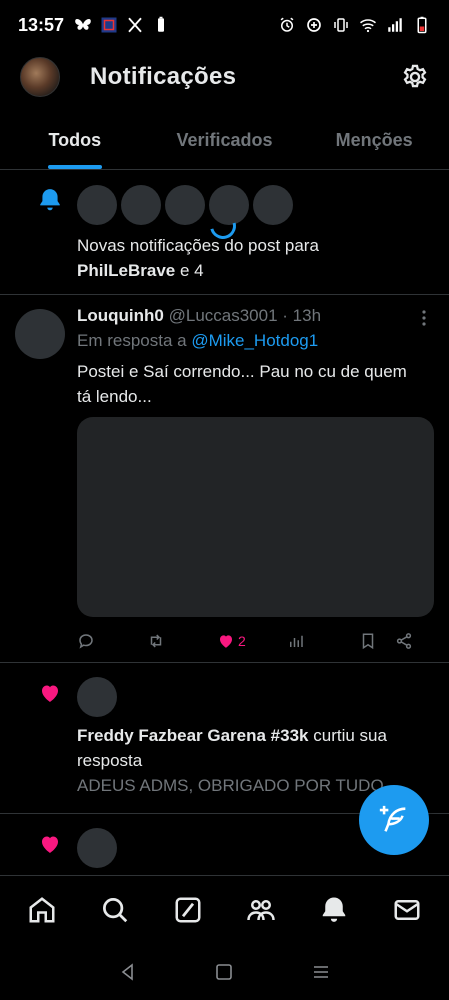  Describe the element at coordinates (75, 140) in the screenshot. I see `tab-todos: Todos` at that location.